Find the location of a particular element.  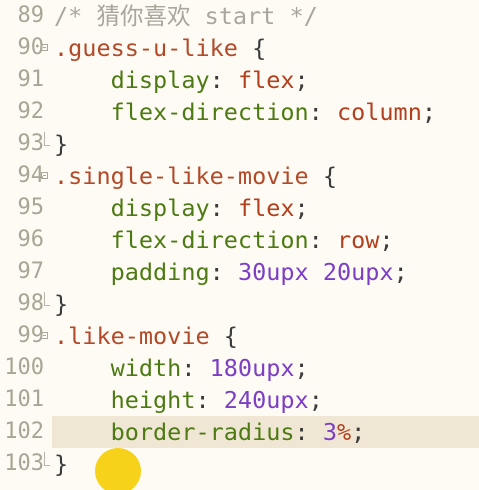

code-line: 103 } is located at coordinates (239, 464).